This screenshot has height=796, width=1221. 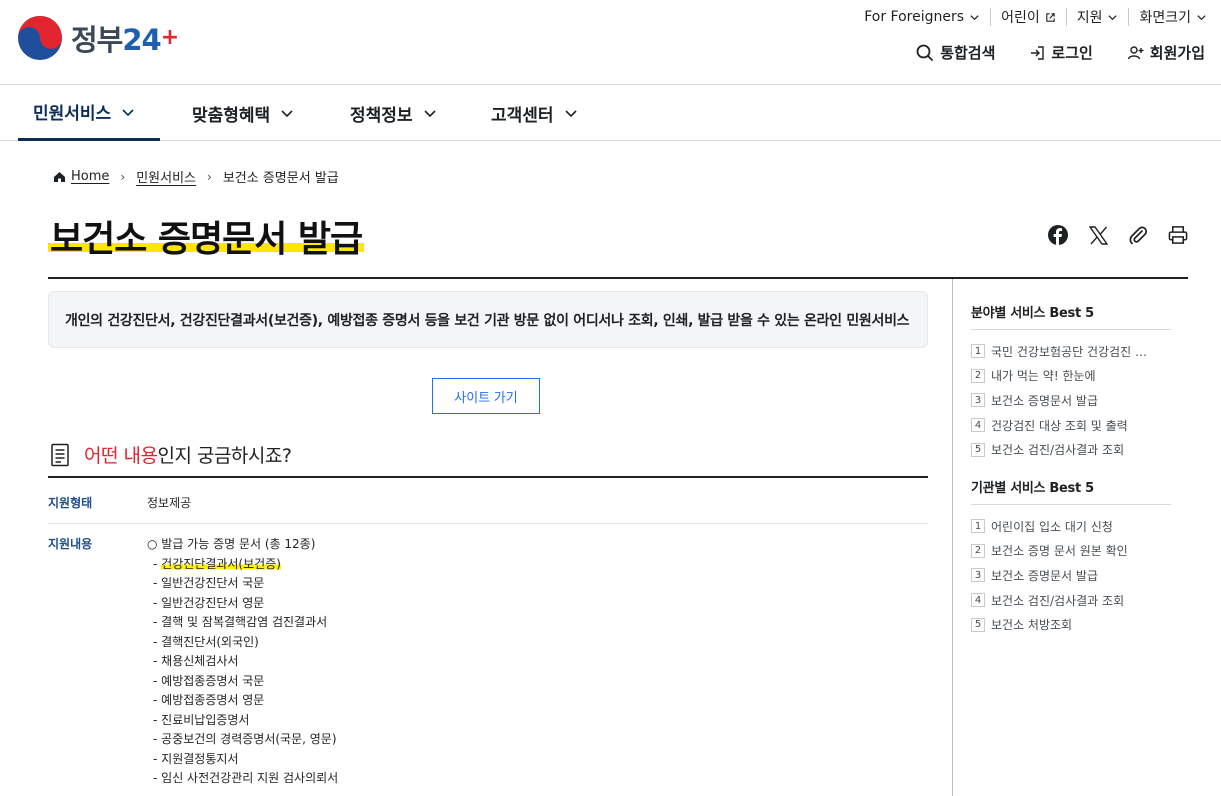 I want to click on login-button: 로그인, so click(x=1061, y=52).